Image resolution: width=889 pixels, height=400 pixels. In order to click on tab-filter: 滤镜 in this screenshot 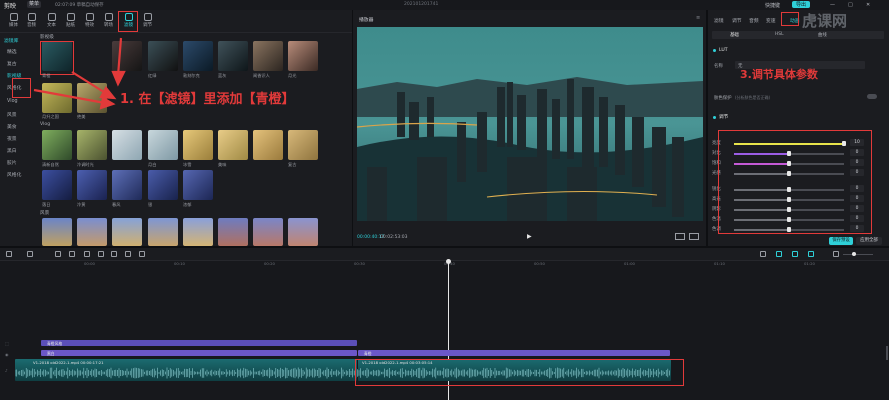, I will do `click(719, 20)`.